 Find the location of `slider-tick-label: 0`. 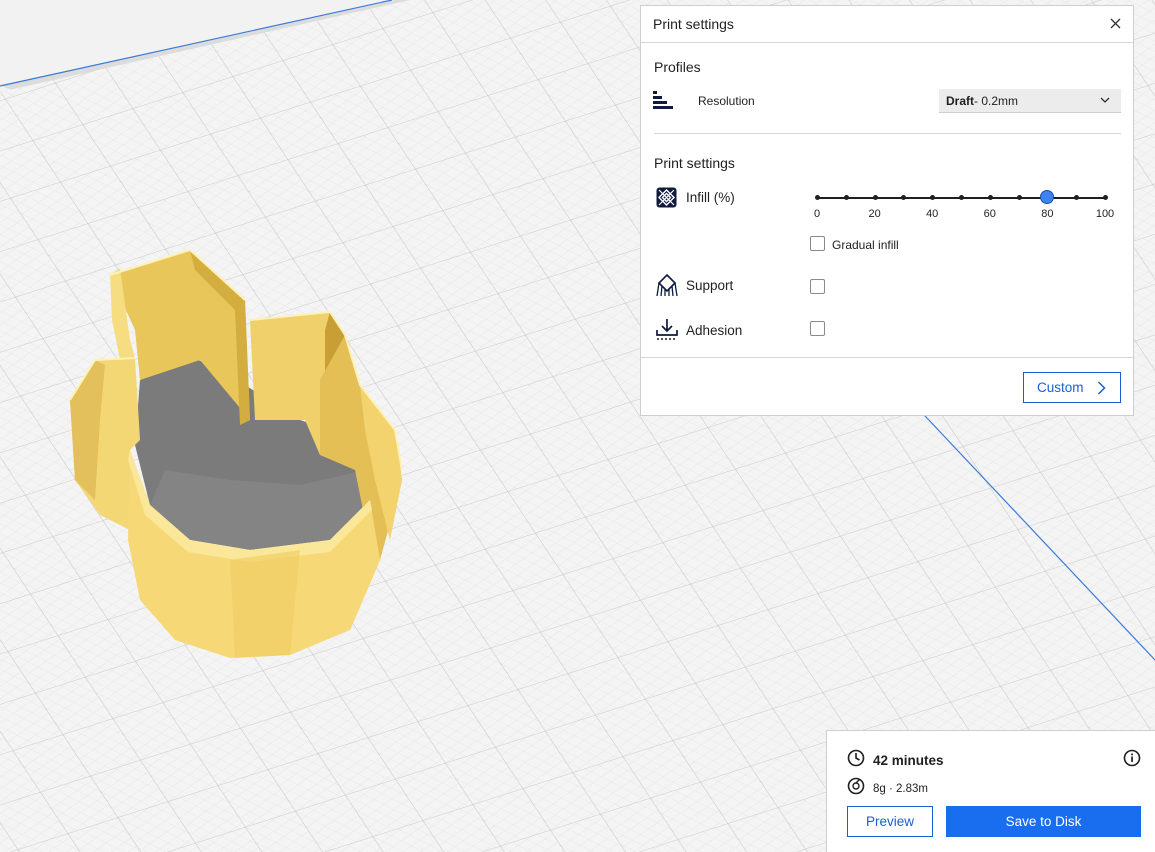

slider-tick-label: 0 is located at coordinates (817, 214).